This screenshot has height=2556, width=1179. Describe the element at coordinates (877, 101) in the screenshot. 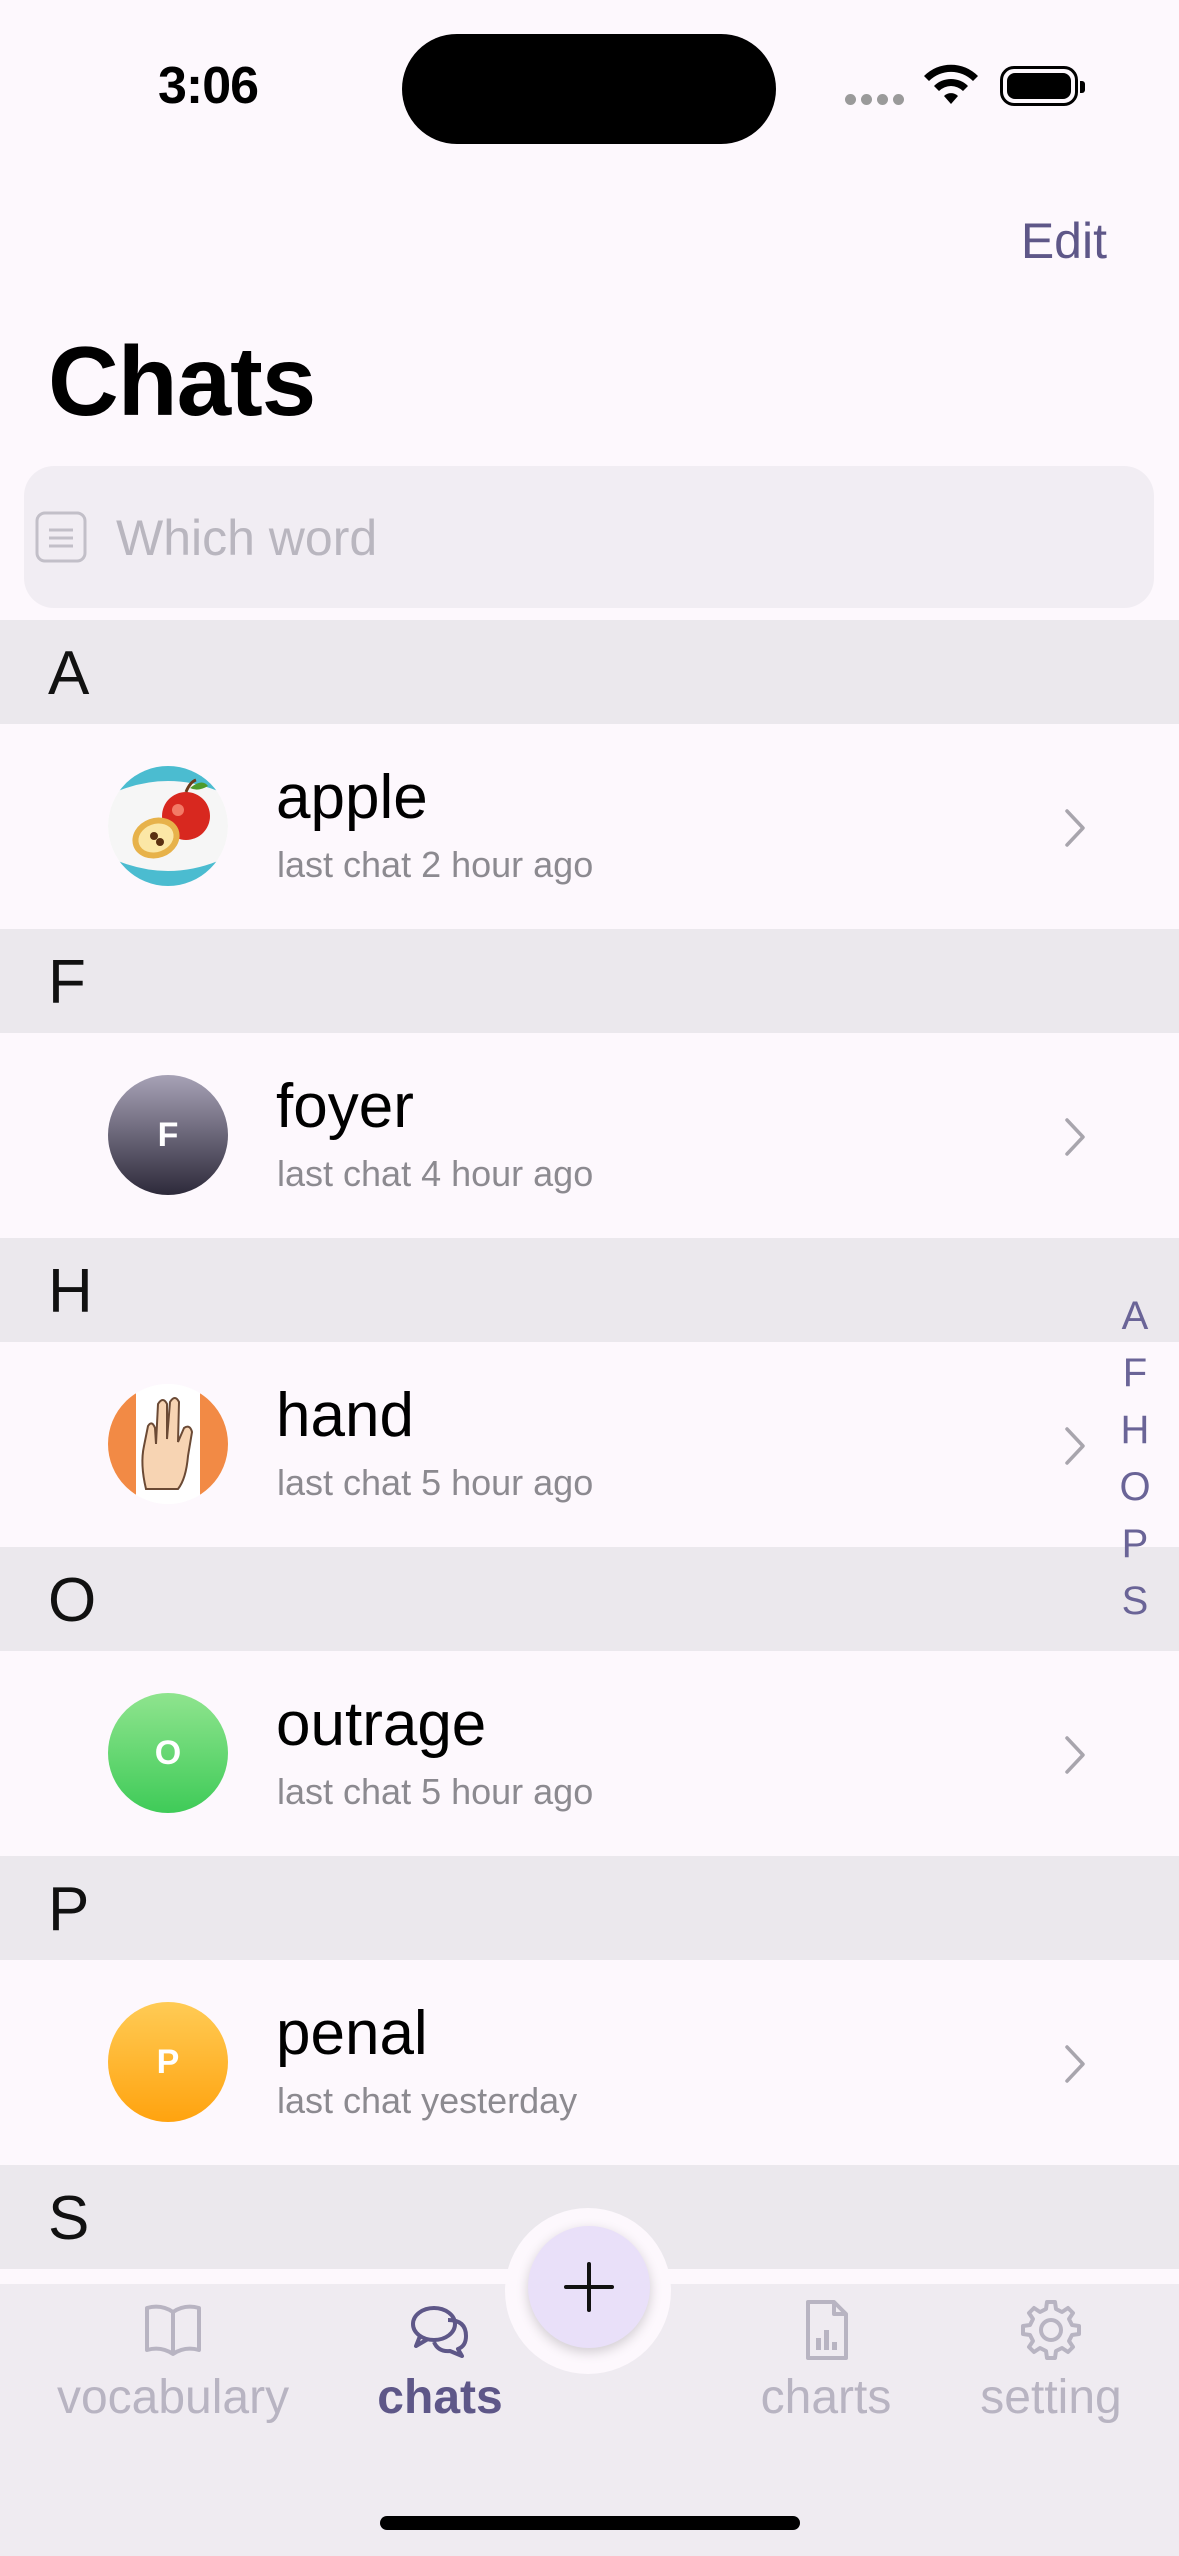

I see `cellular-signal-icon` at that location.